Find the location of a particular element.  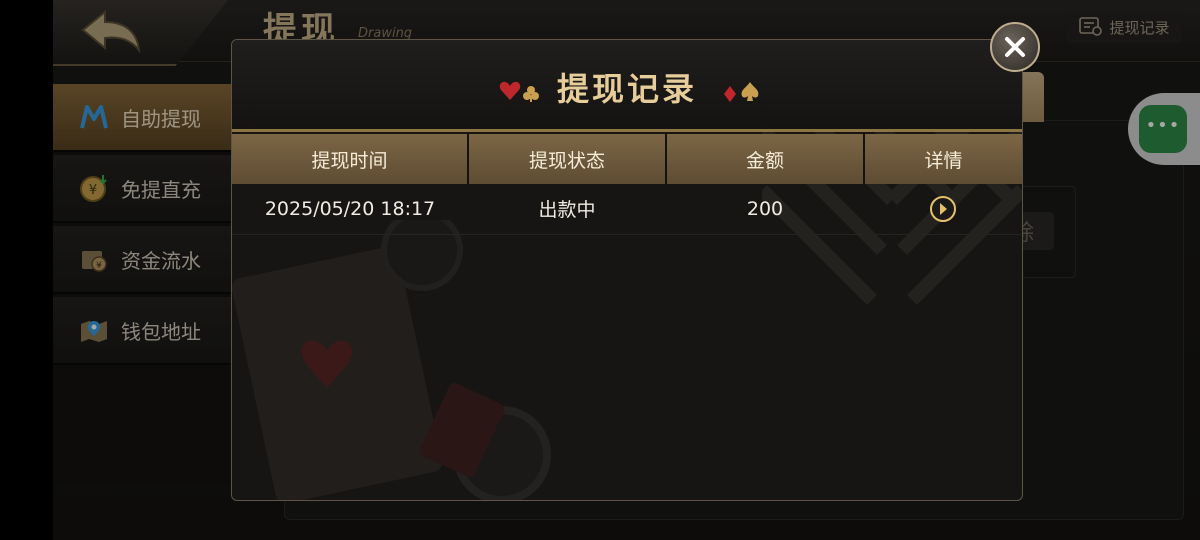

close-button is located at coordinates (1015, 47).